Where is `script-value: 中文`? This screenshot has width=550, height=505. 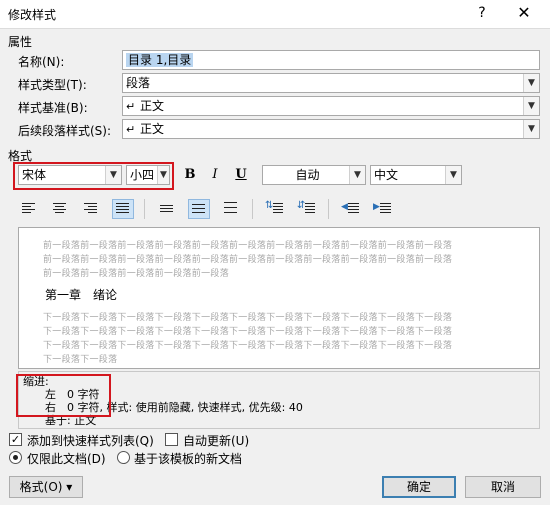
script-value: 中文 is located at coordinates (386, 175).